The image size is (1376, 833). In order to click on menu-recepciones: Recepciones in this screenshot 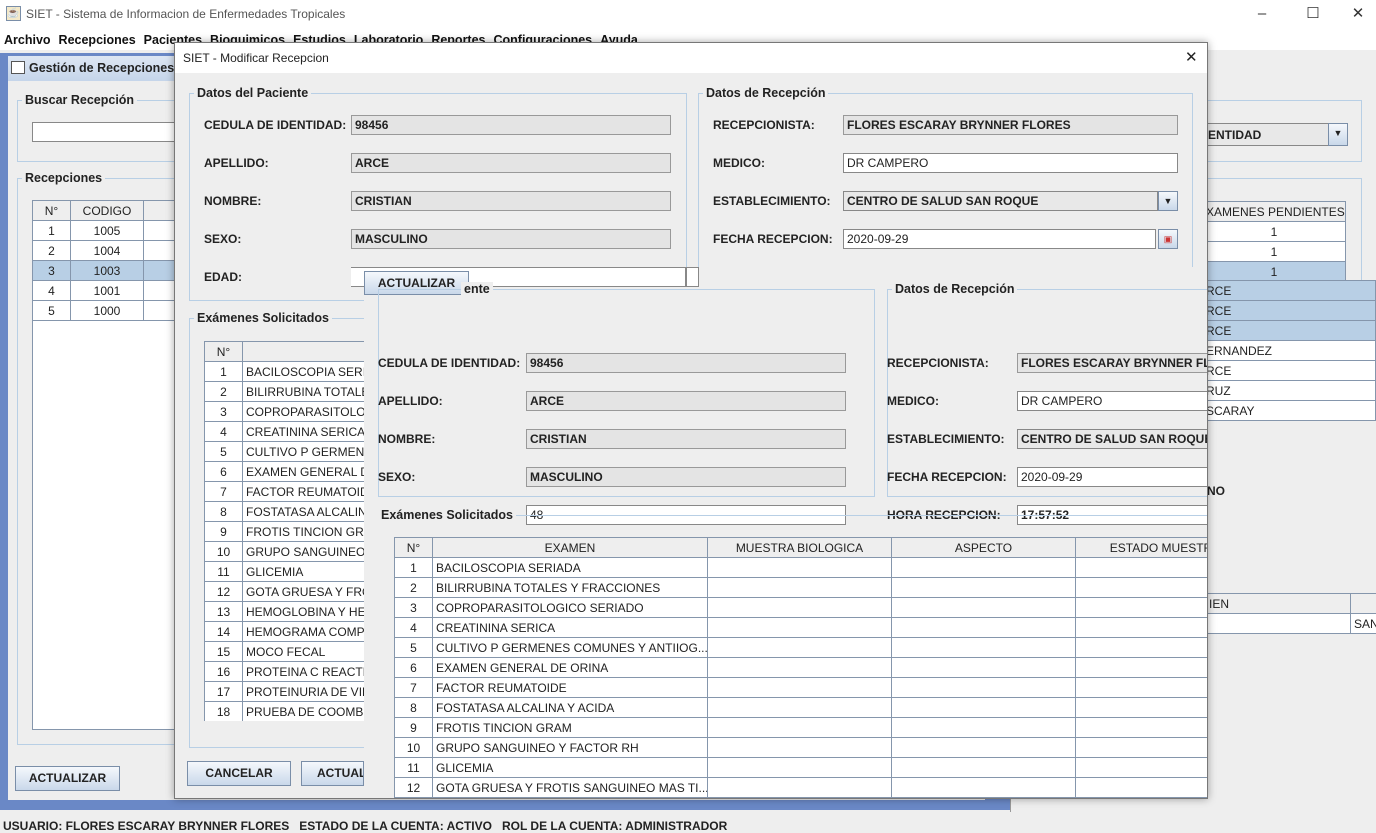, I will do `click(97, 37)`.